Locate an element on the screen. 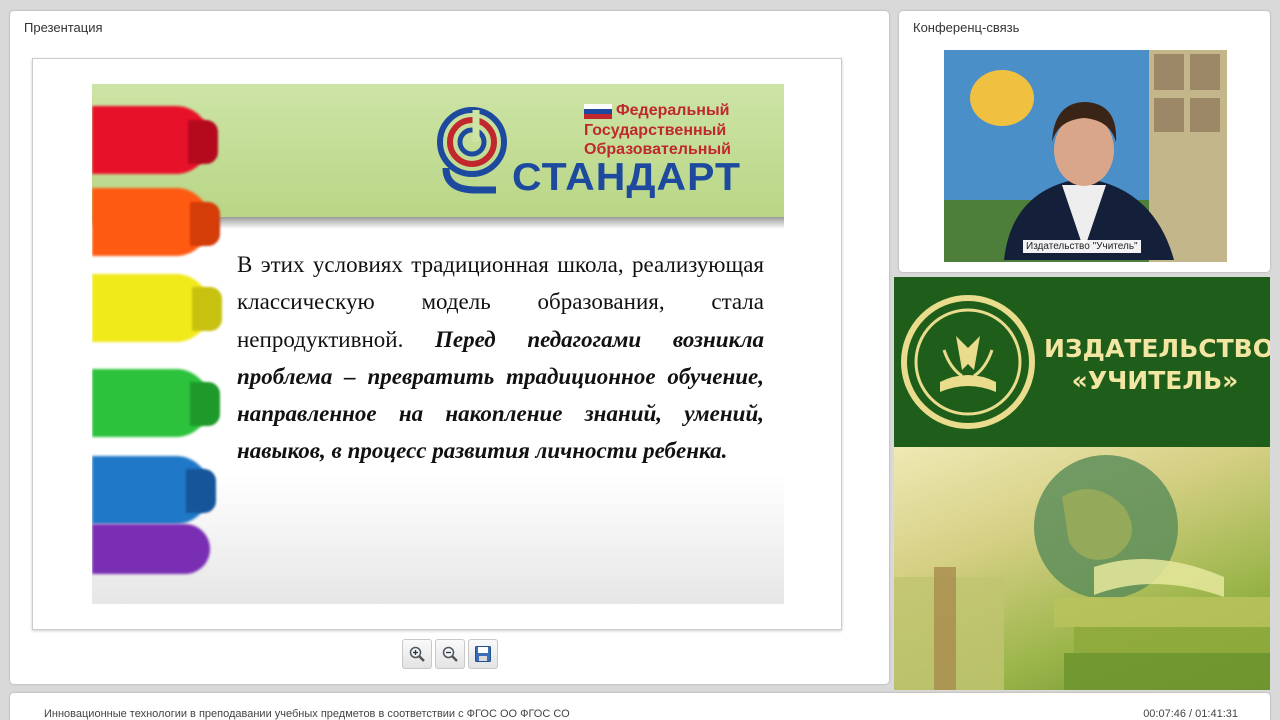 This screenshot has height=720, width=1280. russian-flag-icon is located at coordinates (598, 111).